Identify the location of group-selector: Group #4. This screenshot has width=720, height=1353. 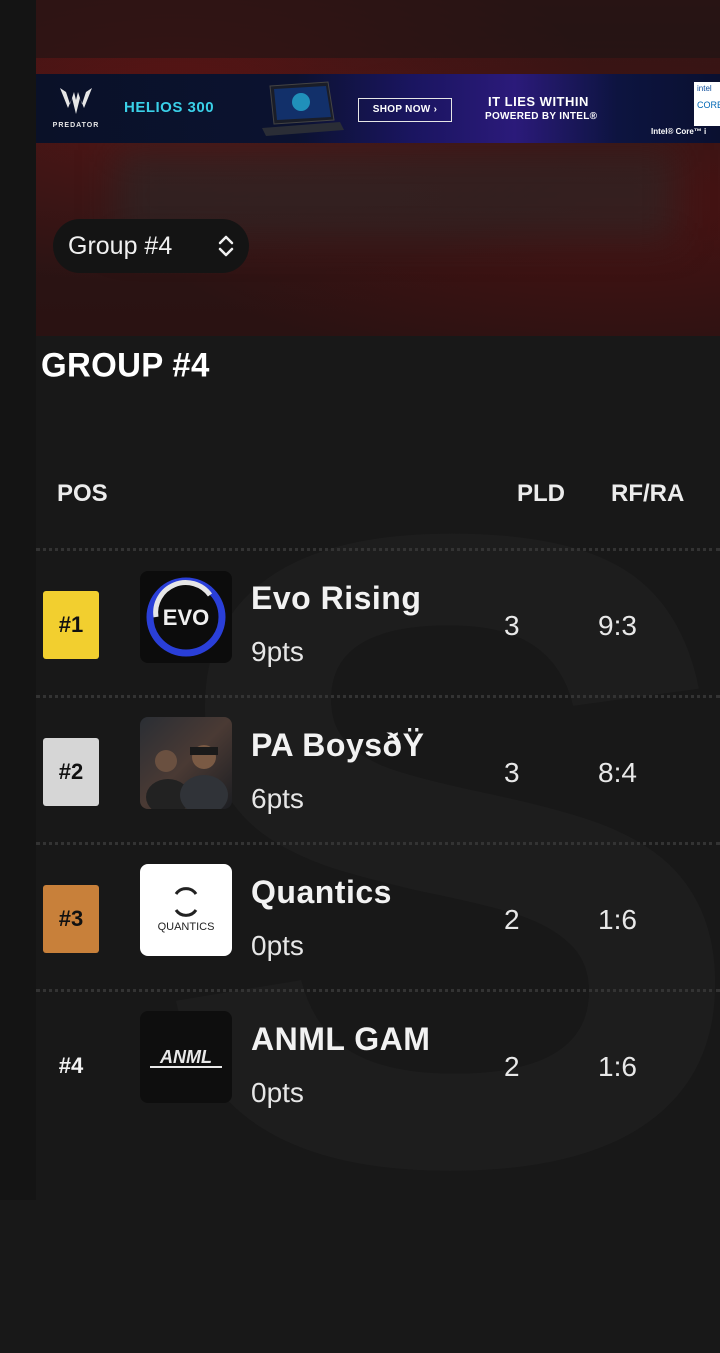
(151, 246).